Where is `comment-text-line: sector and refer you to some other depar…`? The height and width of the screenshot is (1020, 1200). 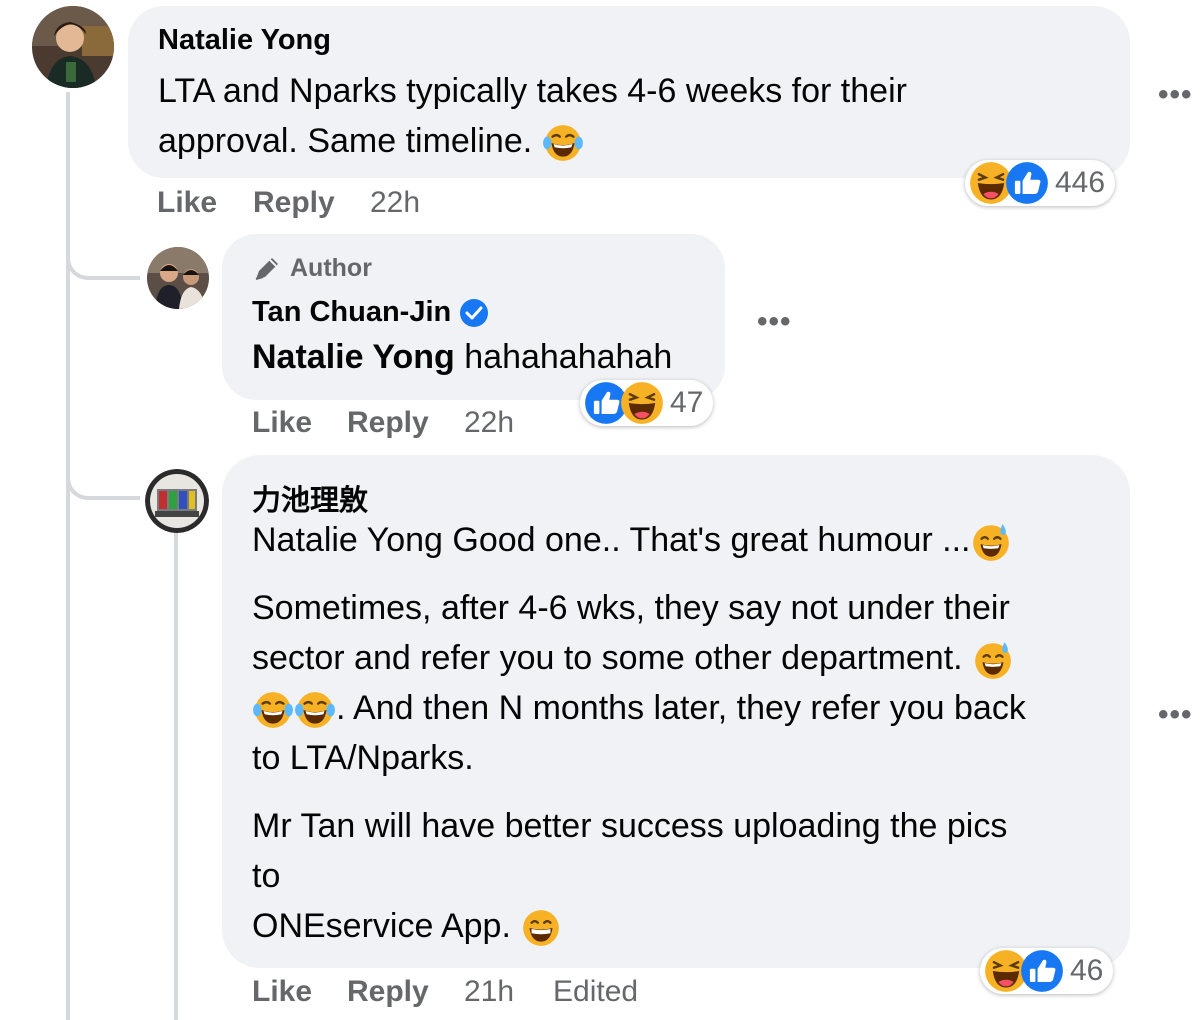 comment-text-line: sector and refer you to some other depar… is located at coordinates (639, 658).